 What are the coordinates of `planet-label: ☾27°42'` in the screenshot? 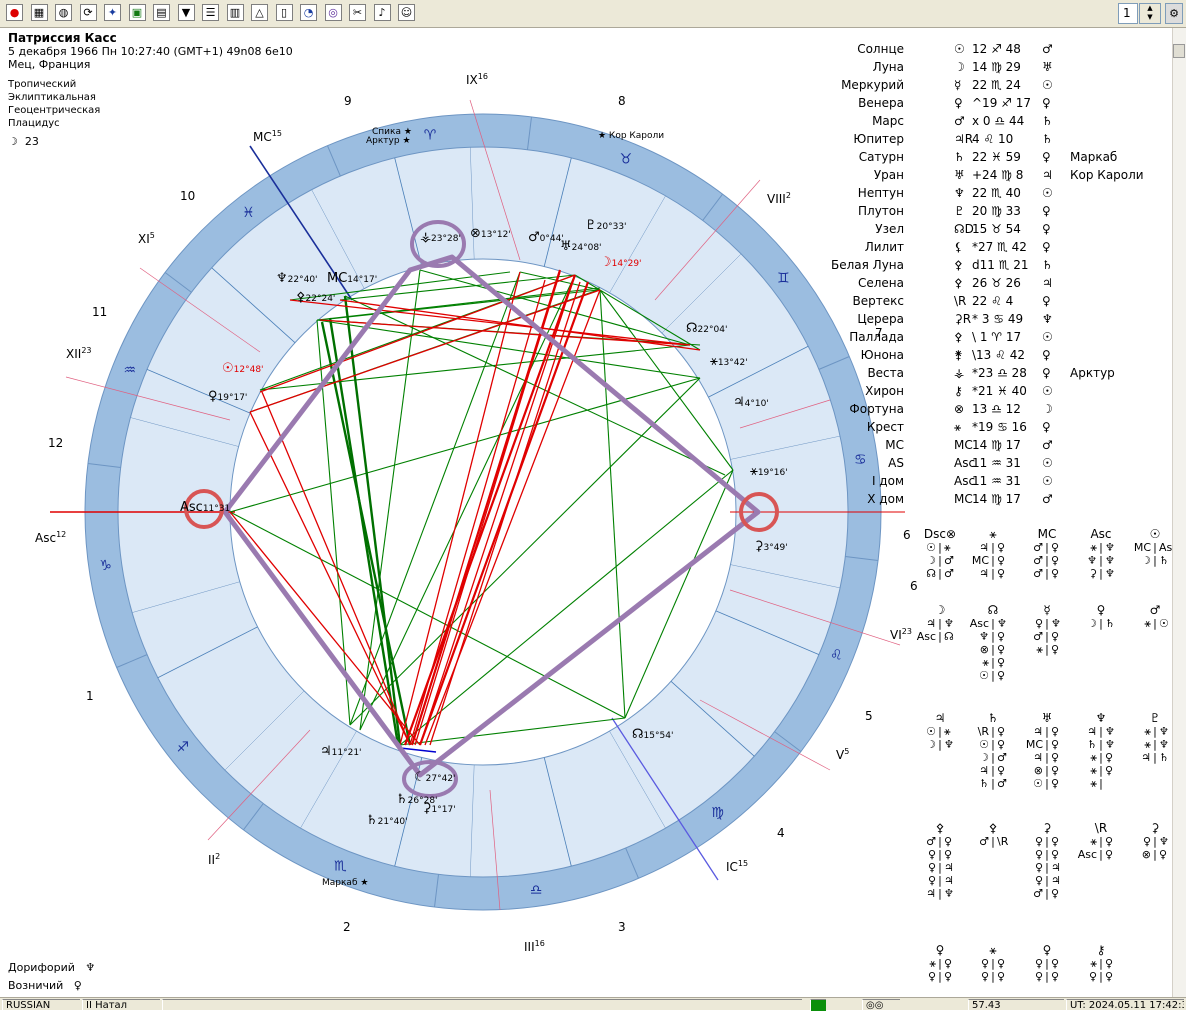 It's located at (435, 778).